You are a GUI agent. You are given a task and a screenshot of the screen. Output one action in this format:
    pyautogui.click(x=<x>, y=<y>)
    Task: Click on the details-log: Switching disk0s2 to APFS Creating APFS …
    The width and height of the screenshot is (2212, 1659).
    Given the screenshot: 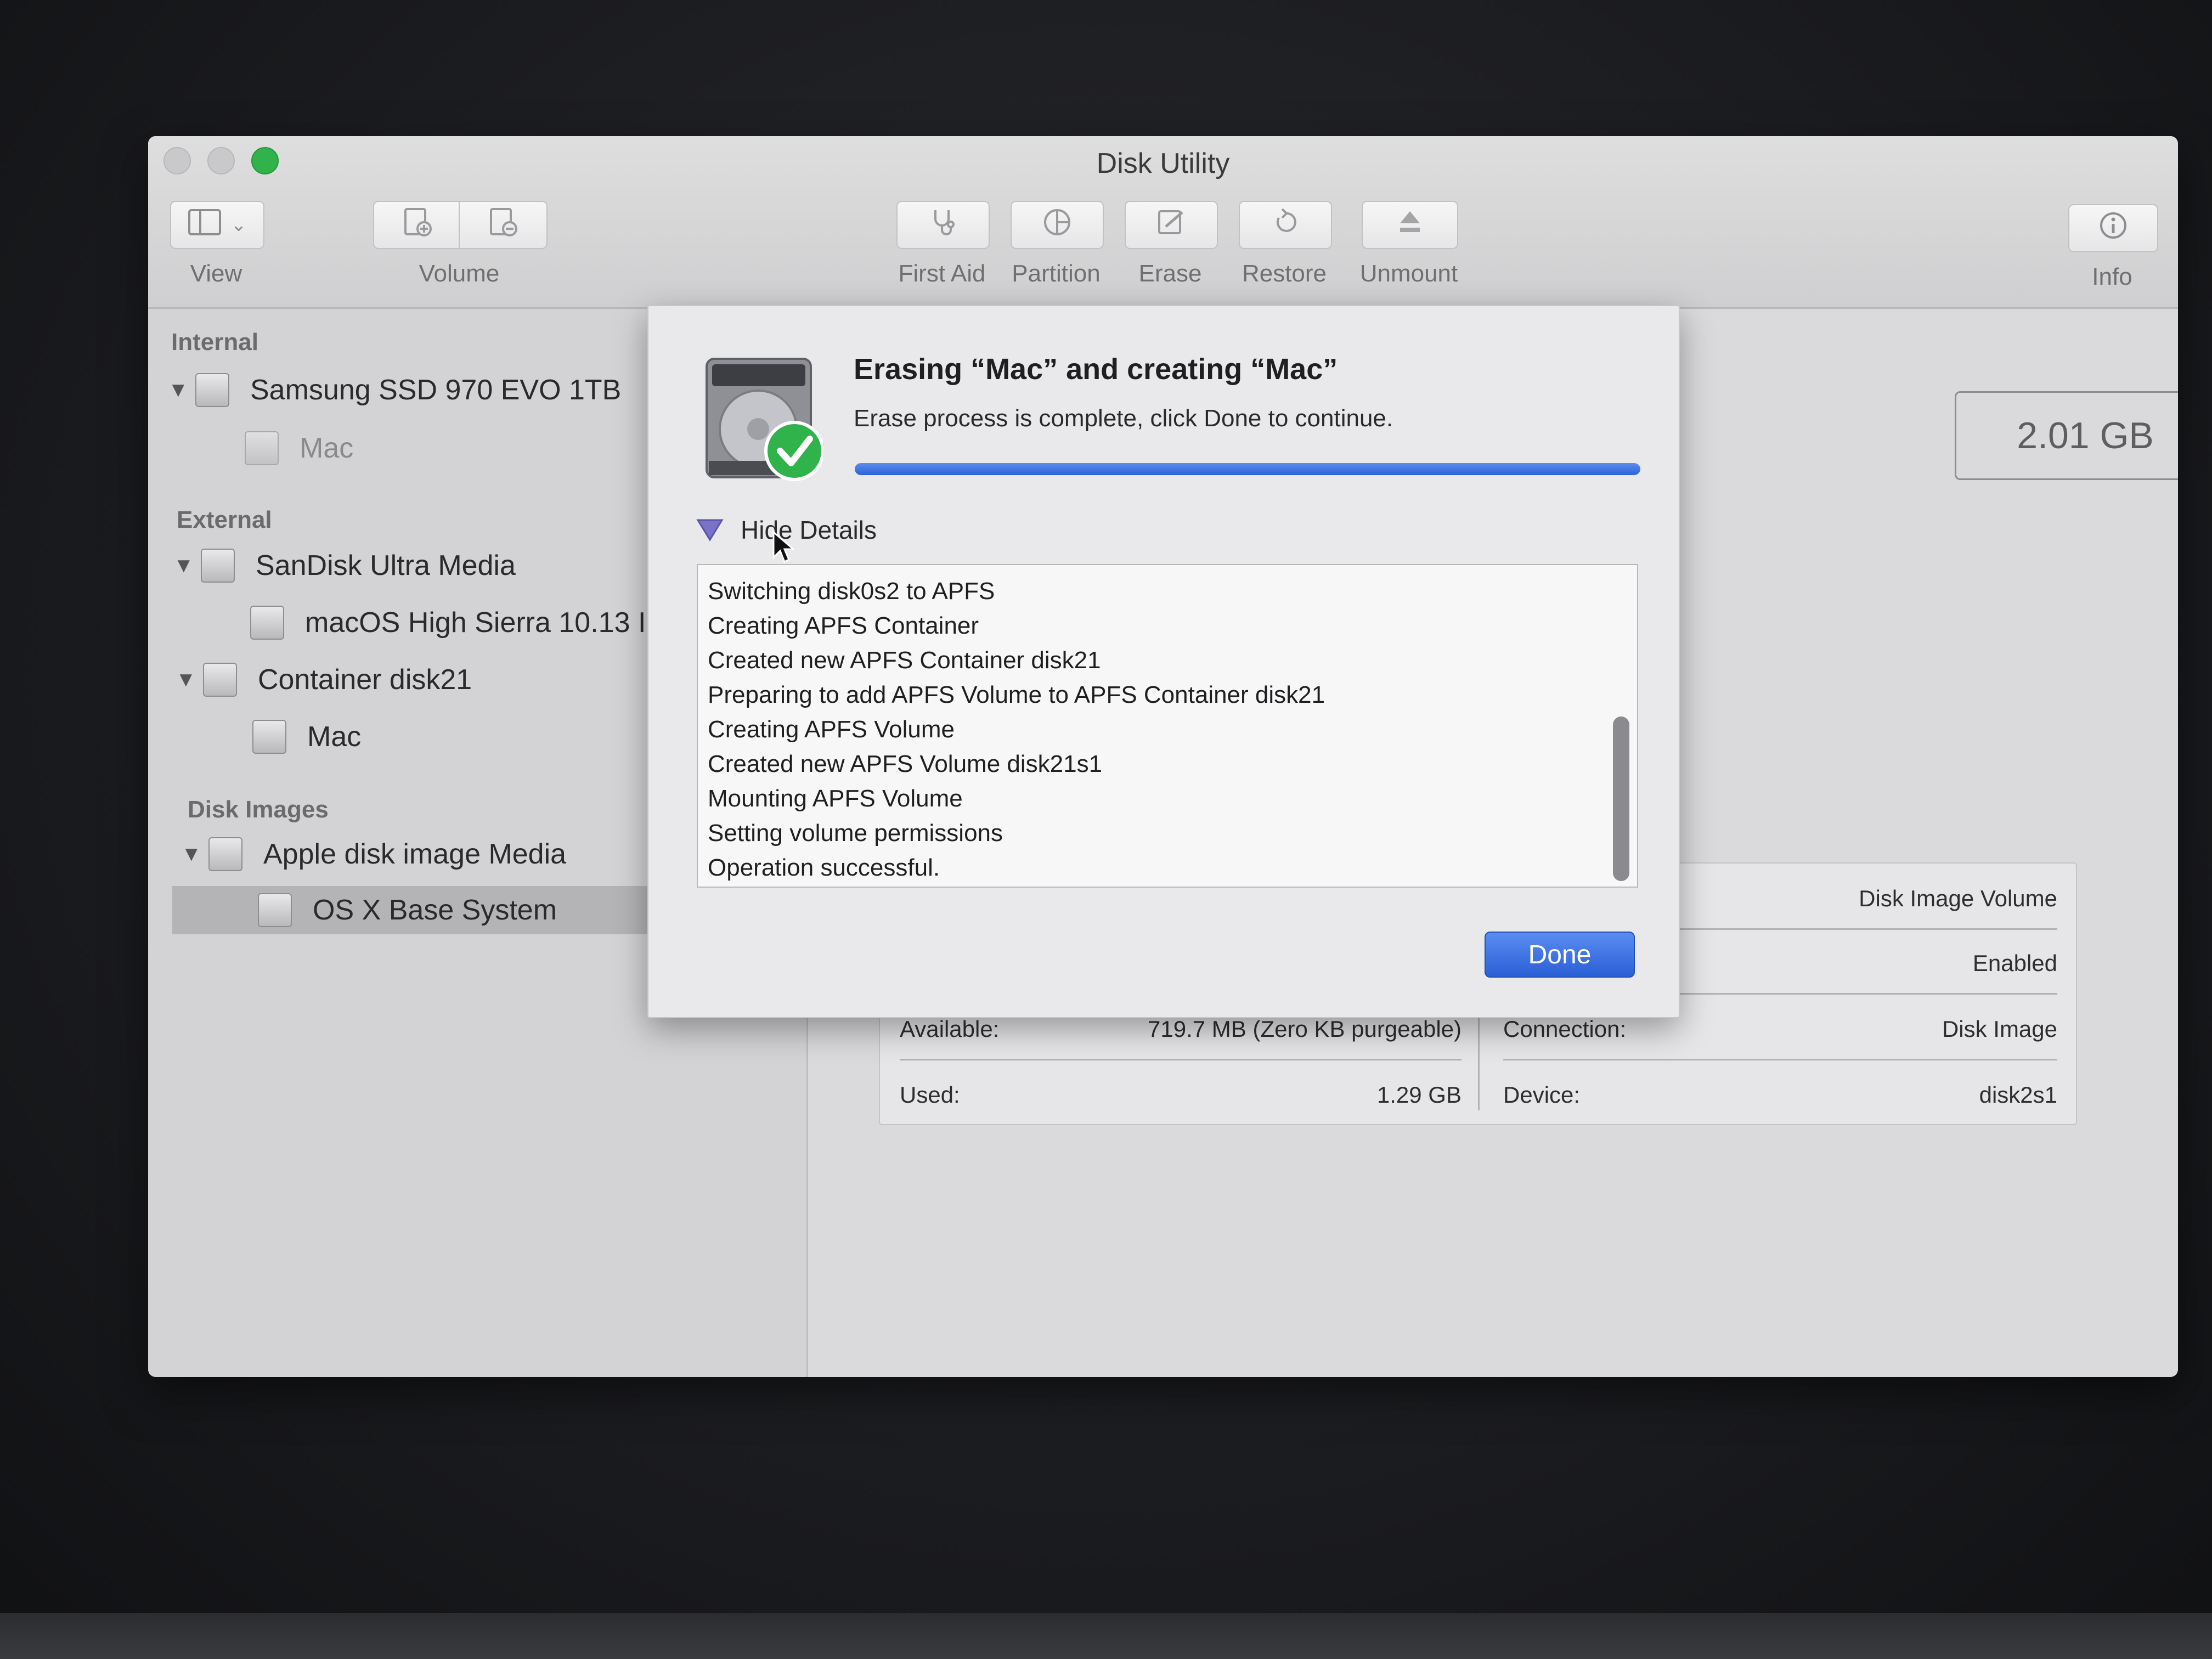 What is the action you would take?
    pyautogui.click(x=1167, y=726)
    